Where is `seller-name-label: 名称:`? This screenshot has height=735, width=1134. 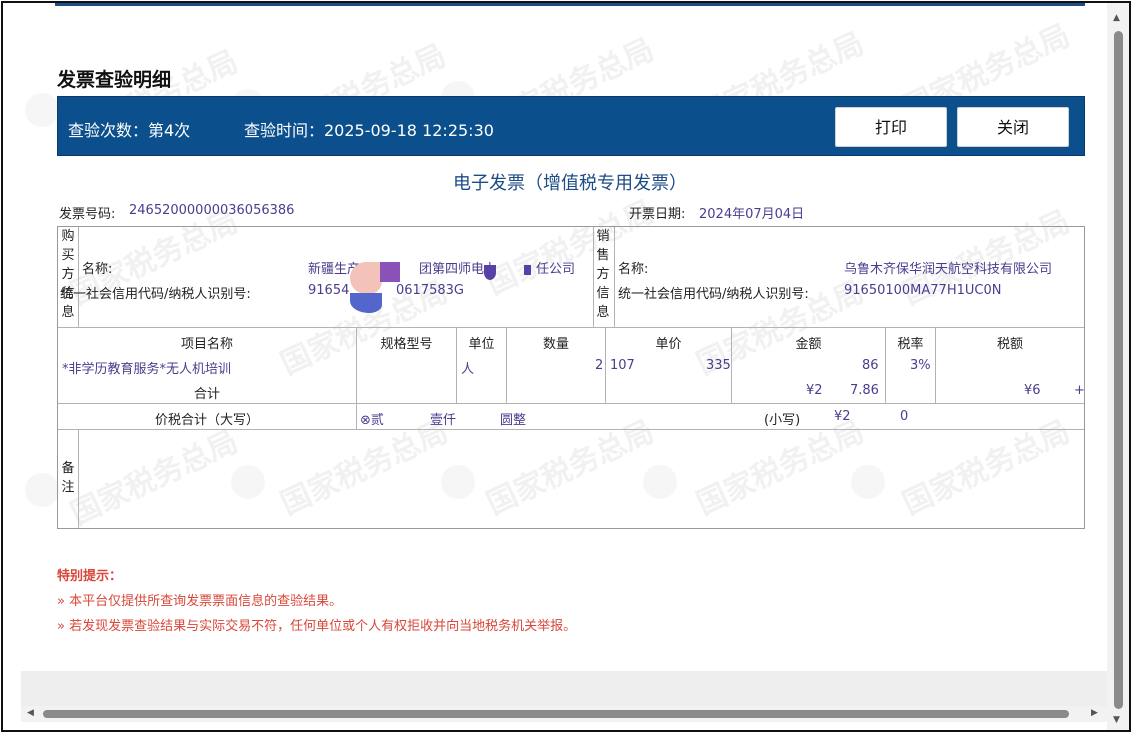 seller-name-label: 名称: is located at coordinates (633, 269).